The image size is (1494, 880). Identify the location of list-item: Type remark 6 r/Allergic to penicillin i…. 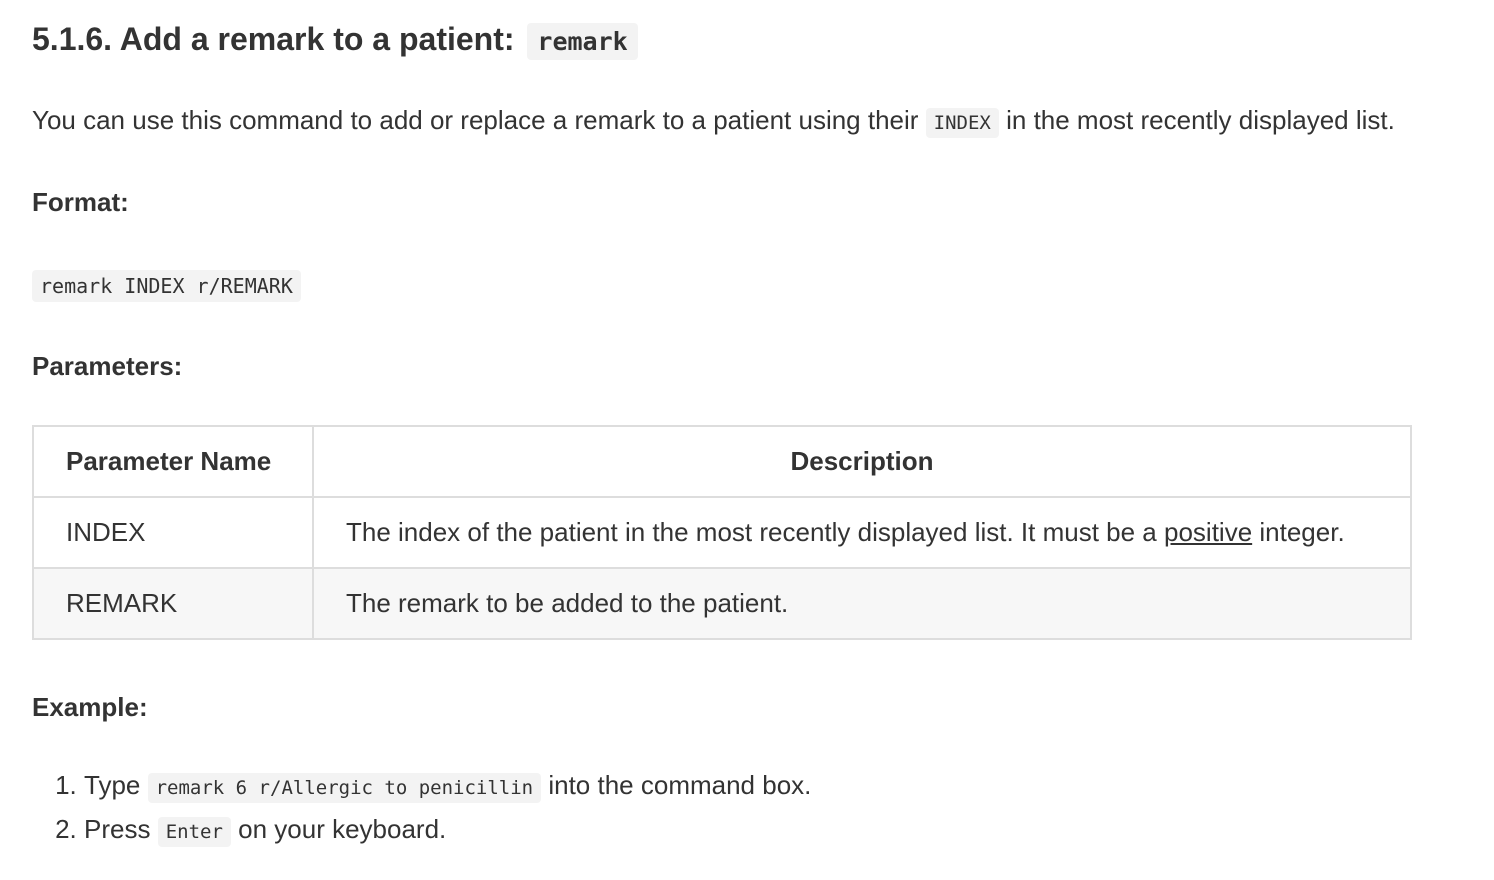
(447, 787).